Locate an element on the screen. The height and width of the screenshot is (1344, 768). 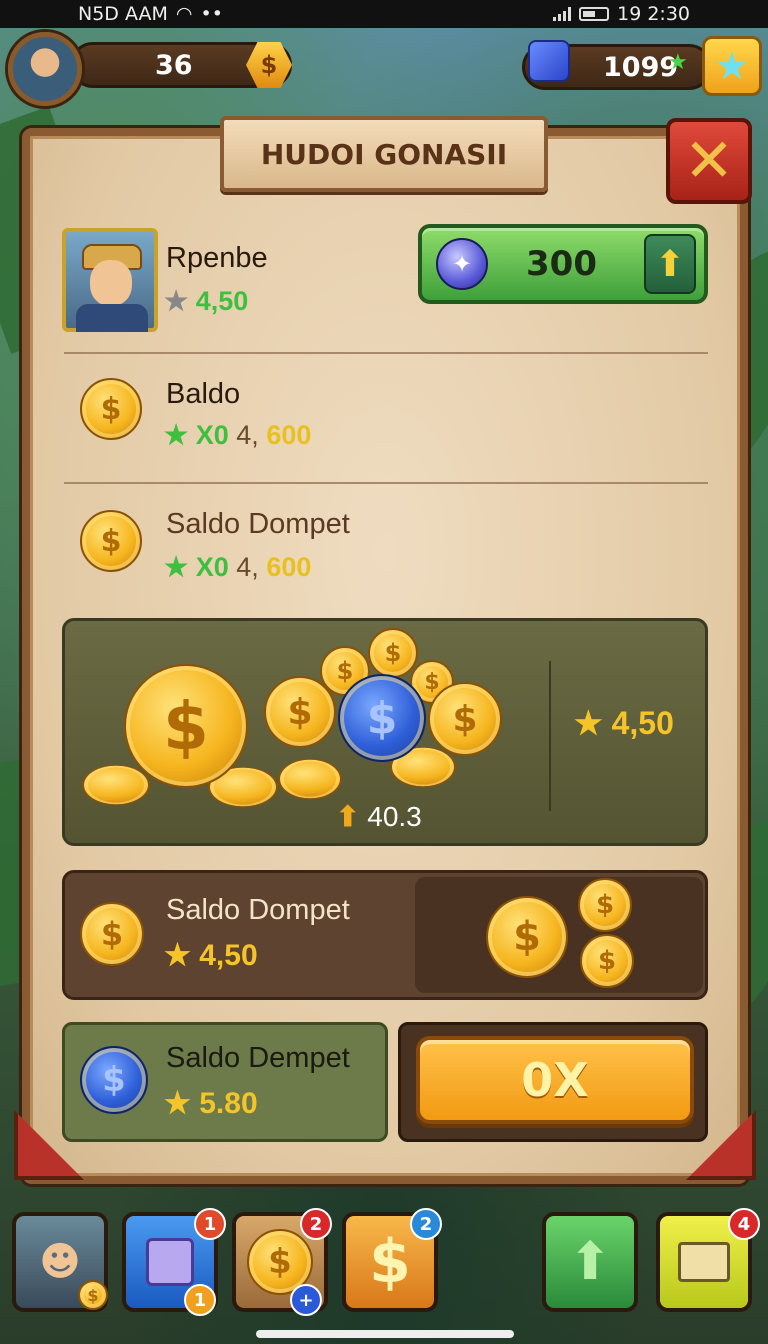
wallet-name: Saldo Dompet is located at coordinates (258, 910).